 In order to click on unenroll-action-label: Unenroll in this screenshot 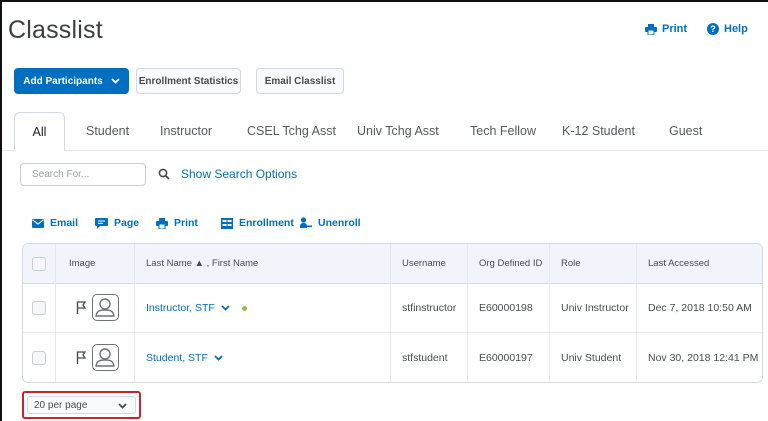, I will do `click(339, 223)`.